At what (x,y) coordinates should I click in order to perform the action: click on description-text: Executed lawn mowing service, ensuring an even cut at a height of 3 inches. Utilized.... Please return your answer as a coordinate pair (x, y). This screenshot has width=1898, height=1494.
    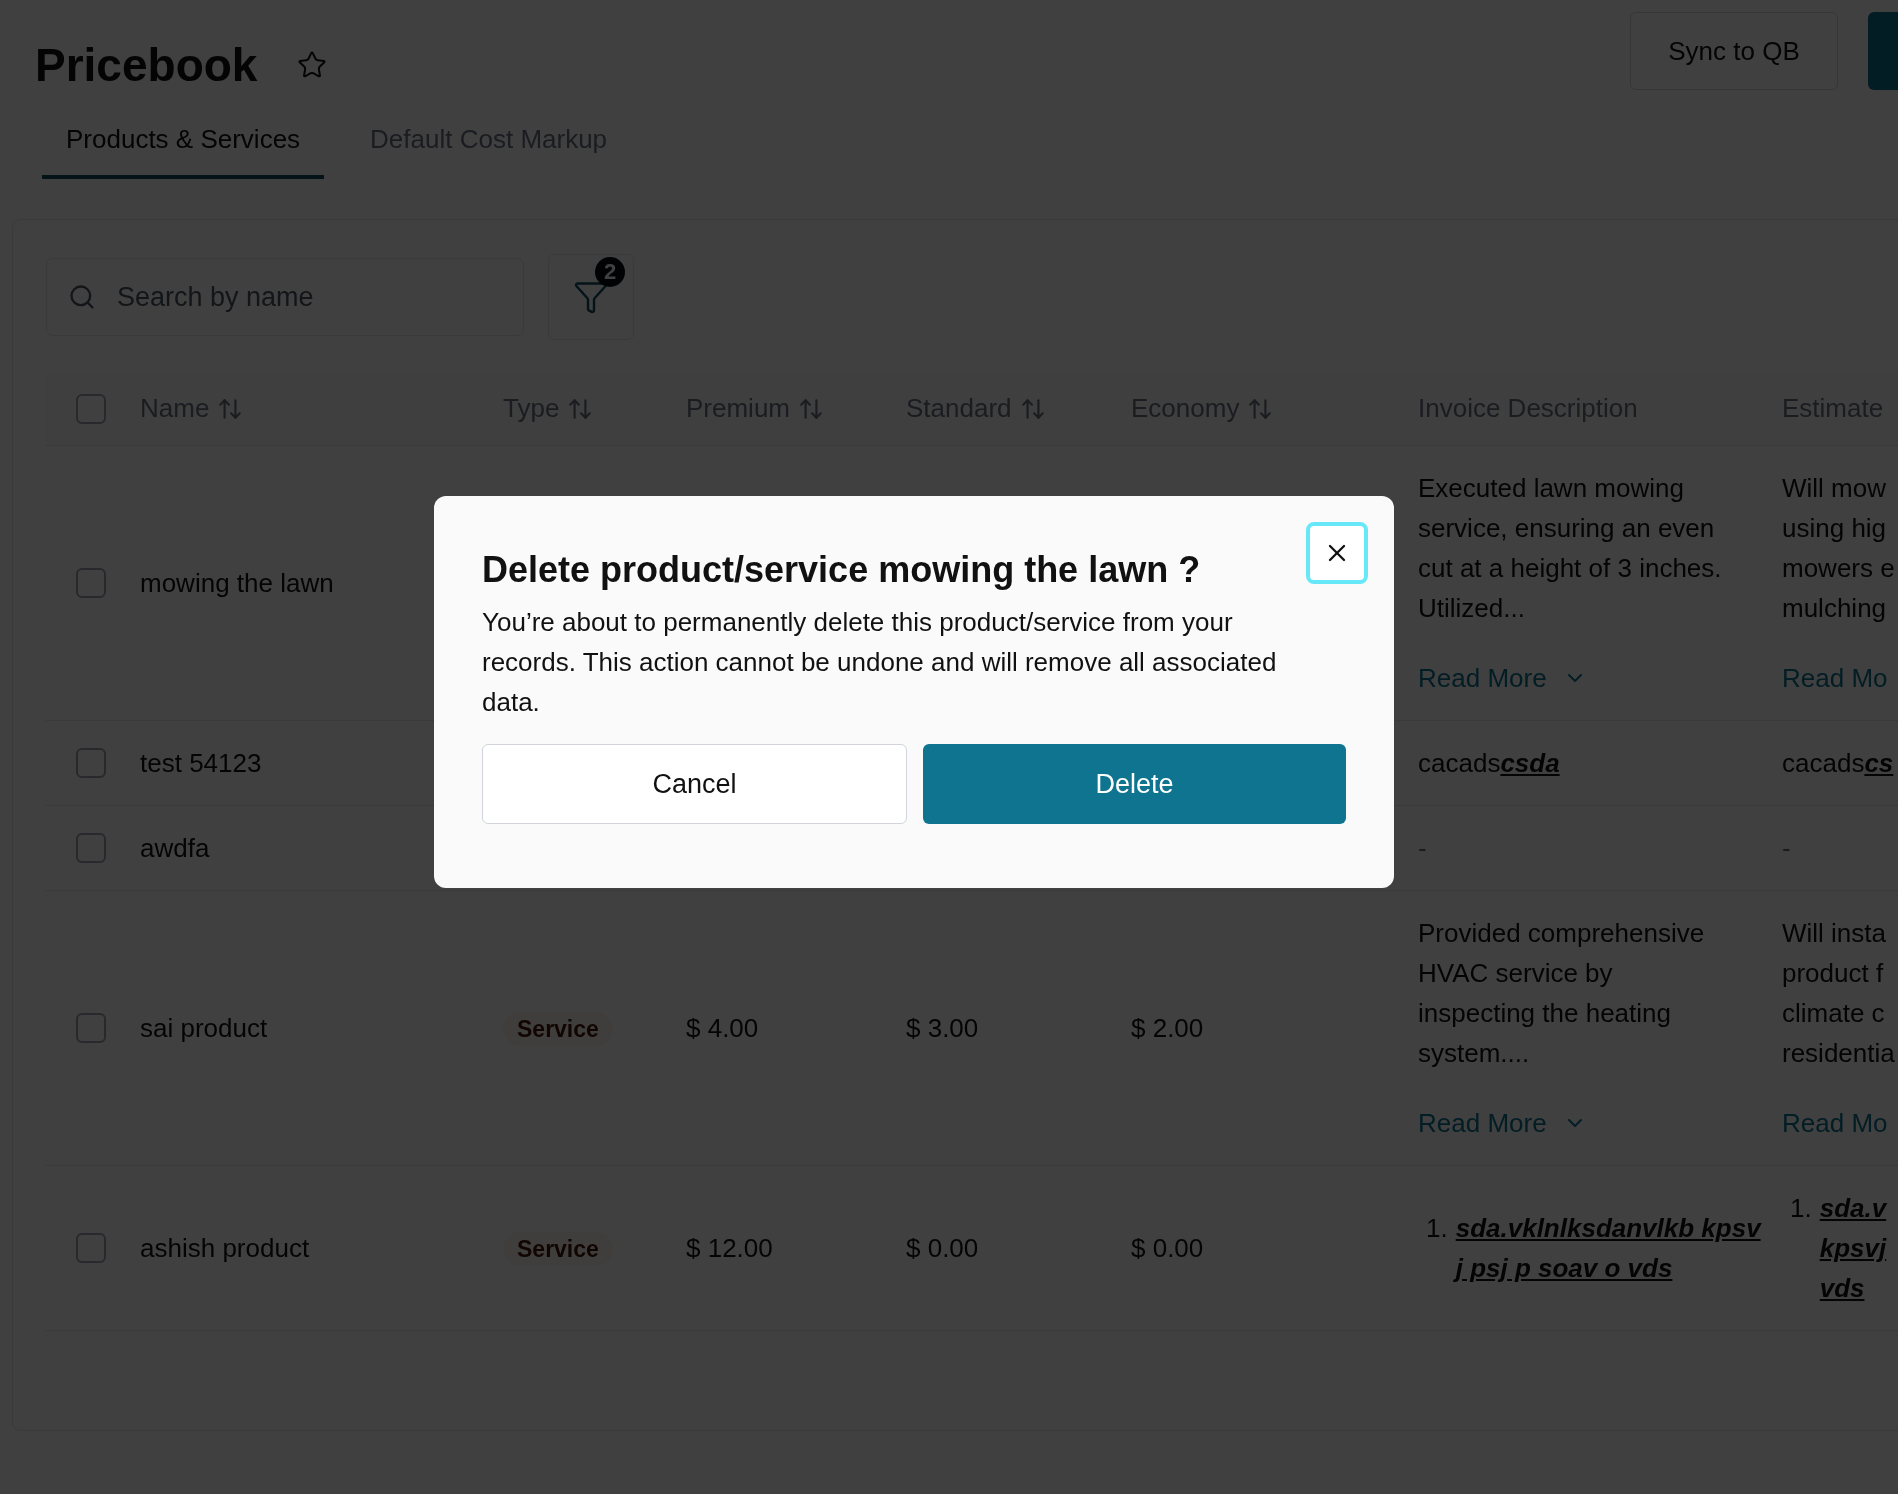
    Looking at the image, I should click on (1570, 548).